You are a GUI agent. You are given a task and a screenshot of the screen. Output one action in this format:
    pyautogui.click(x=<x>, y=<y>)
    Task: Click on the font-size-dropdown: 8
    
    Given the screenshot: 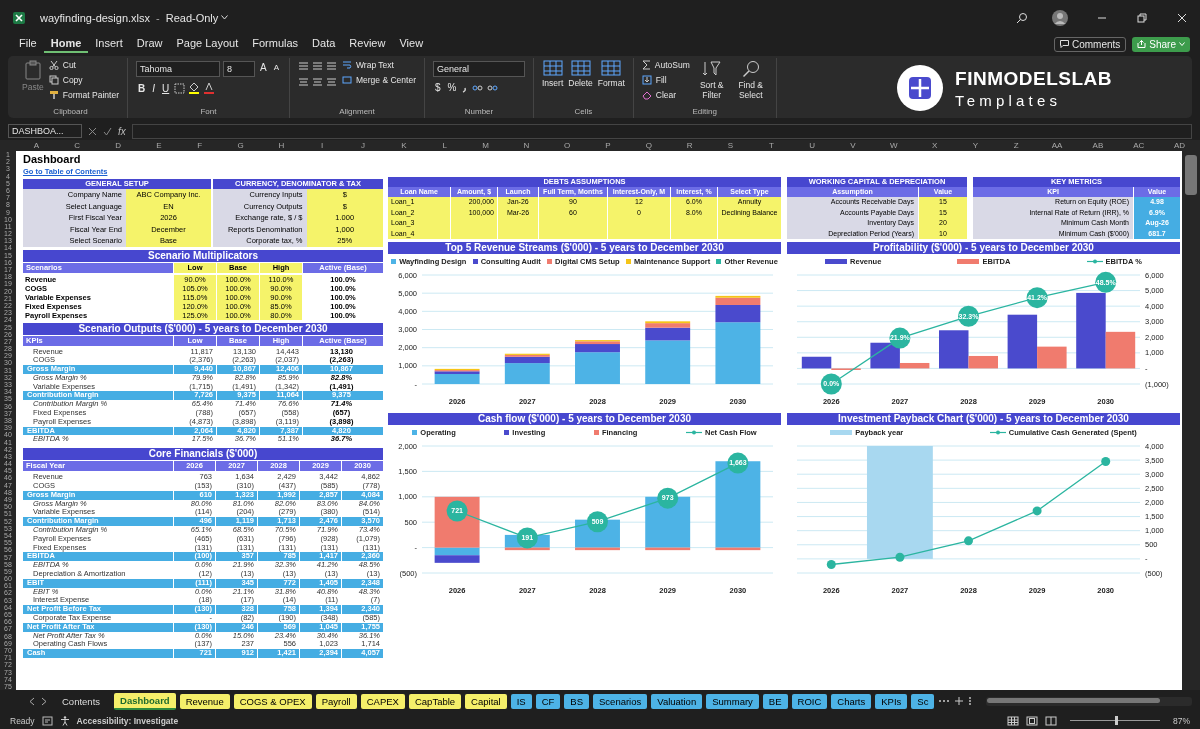 What is the action you would take?
    pyautogui.click(x=238, y=69)
    